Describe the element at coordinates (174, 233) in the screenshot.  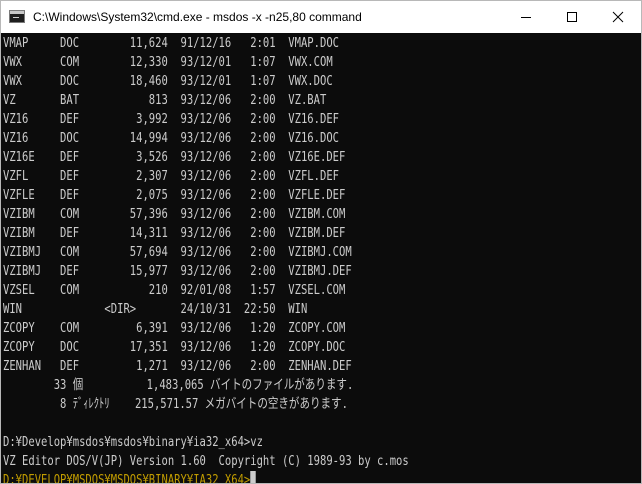
I see `listing-line: VZIBM DEF 14,311 93/12/06 2:00 VZIBM.DEF` at that location.